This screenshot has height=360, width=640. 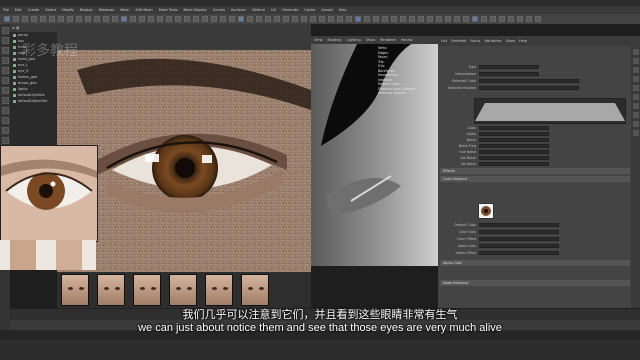 What do you see at coordinates (550, 111) in the screenshot?
I see `ramp-curve-widget` at bounding box center [550, 111].